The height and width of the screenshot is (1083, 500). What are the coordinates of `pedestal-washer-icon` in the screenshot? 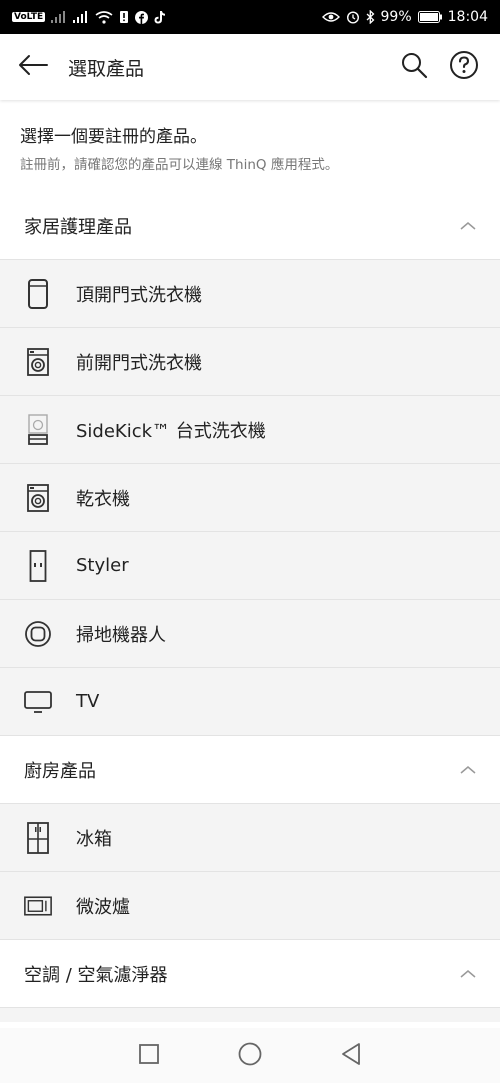 It's located at (38, 430).